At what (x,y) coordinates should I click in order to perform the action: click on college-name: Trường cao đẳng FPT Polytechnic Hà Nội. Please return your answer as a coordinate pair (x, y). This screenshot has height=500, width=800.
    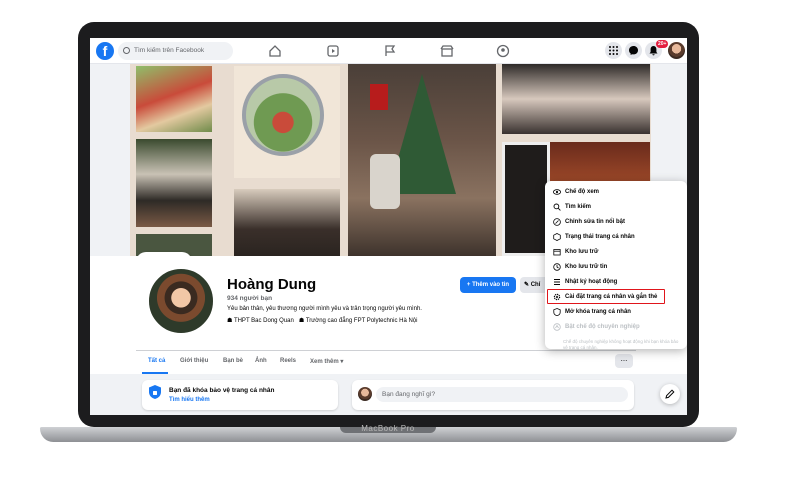
    Looking at the image, I should click on (362, 321).